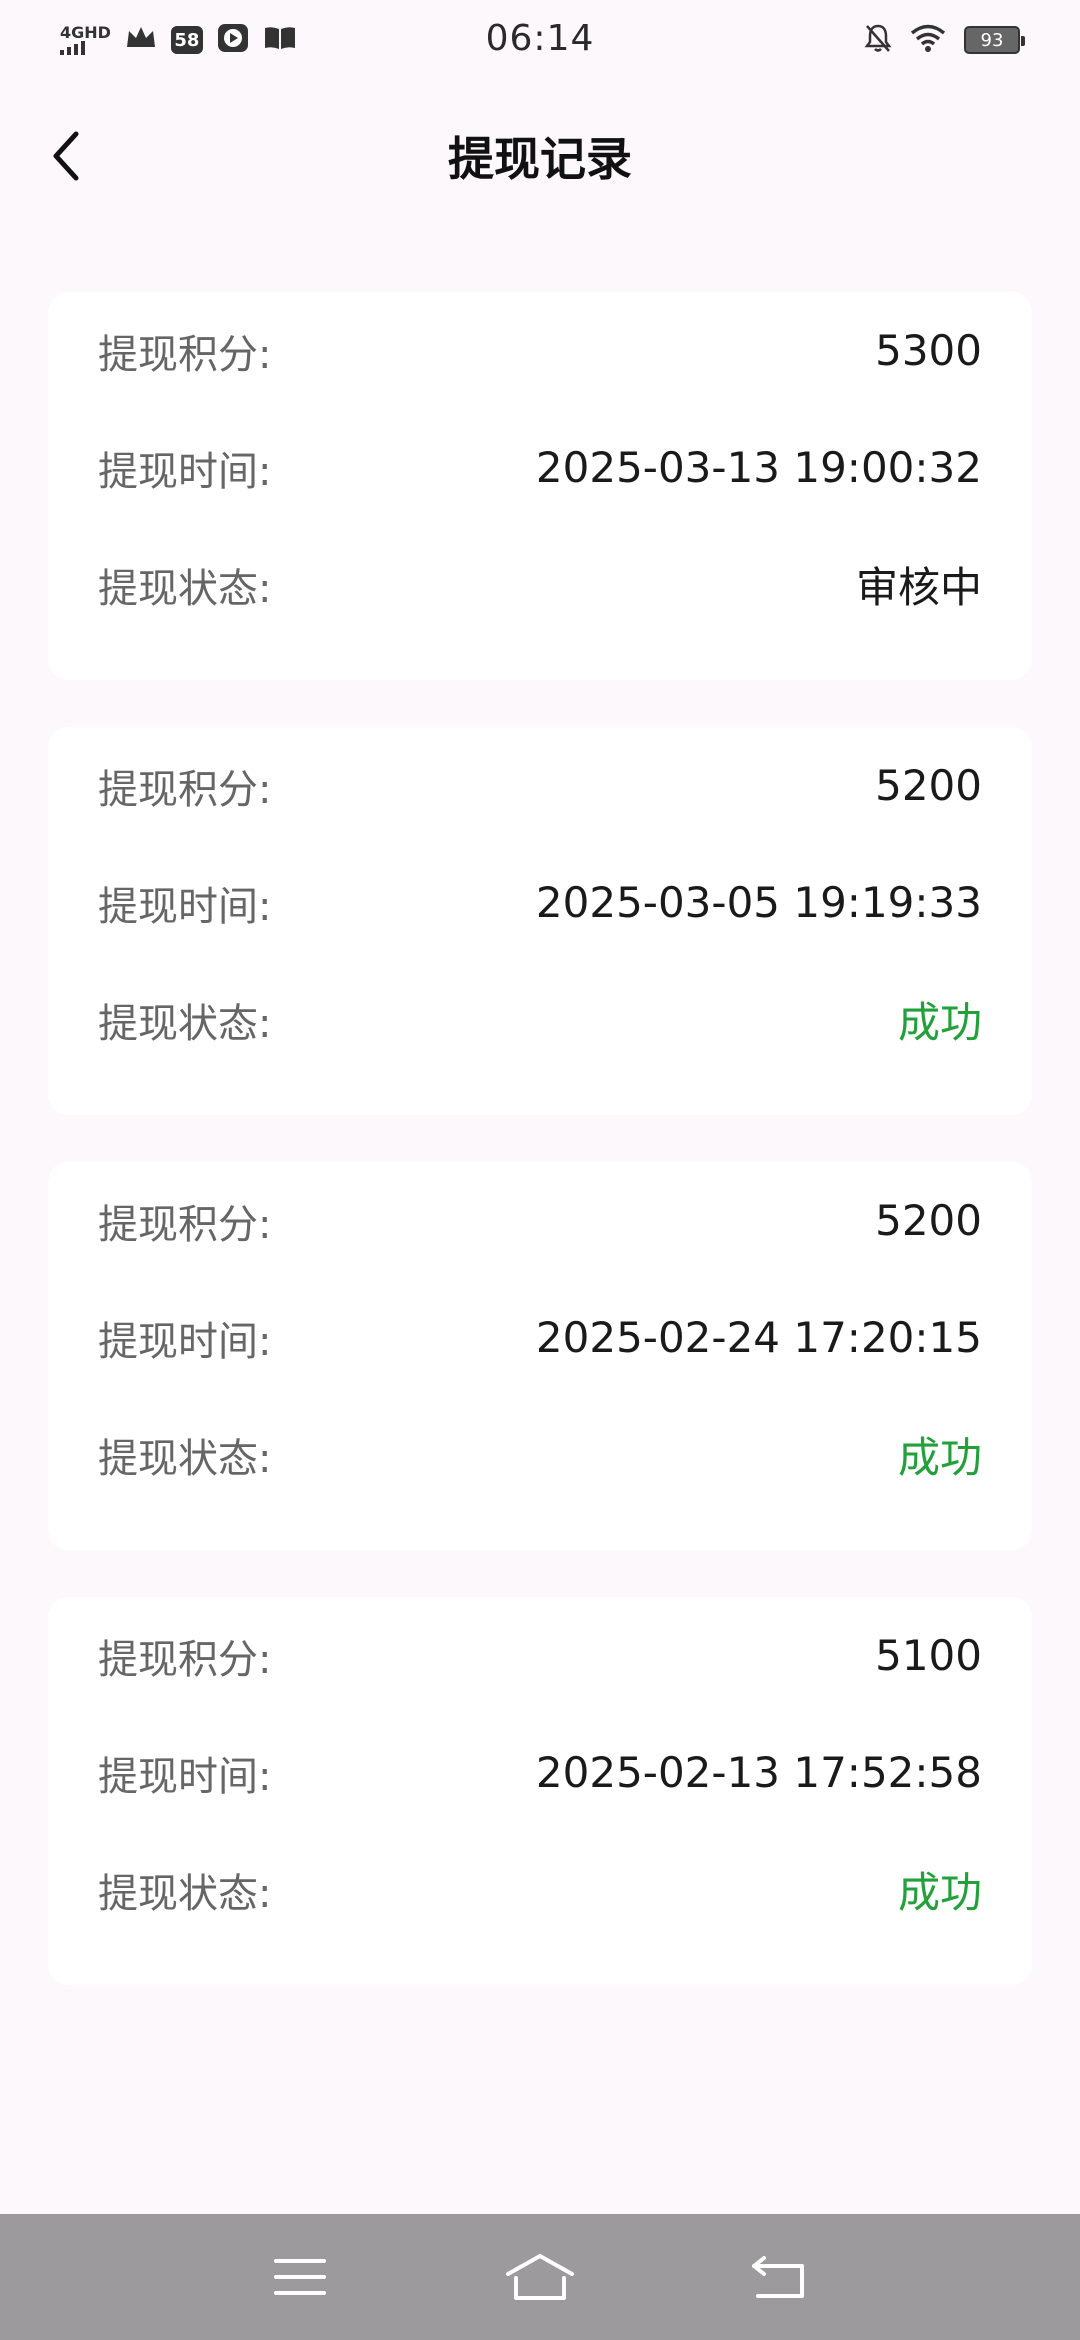 The height and width of the screenshot is (2340, 1080). I want to click on return-button, so click(780, 2277).